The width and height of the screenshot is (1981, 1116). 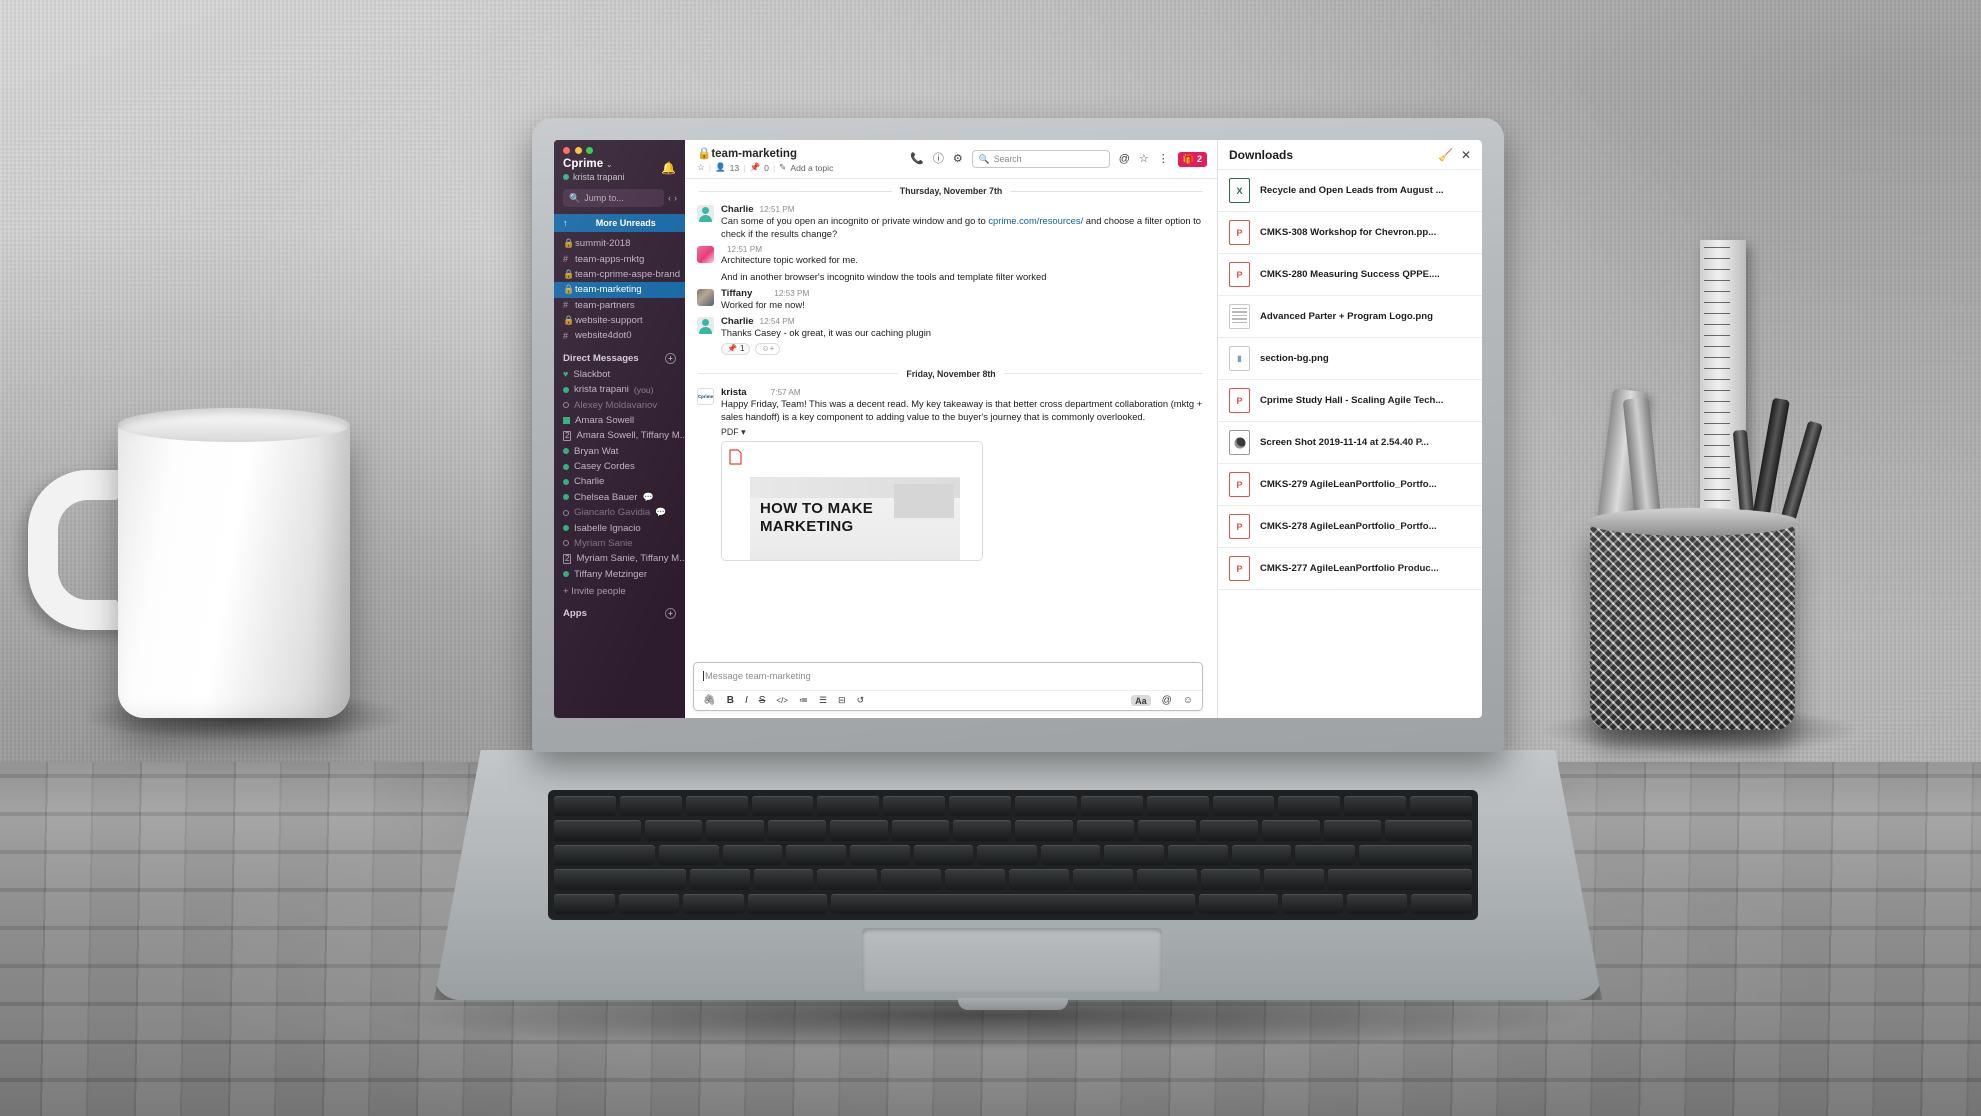 What do you see at coordinates (675, 198) in the screenshot?
I see `history-forward-button: ›` at bounding box center [675, 198].